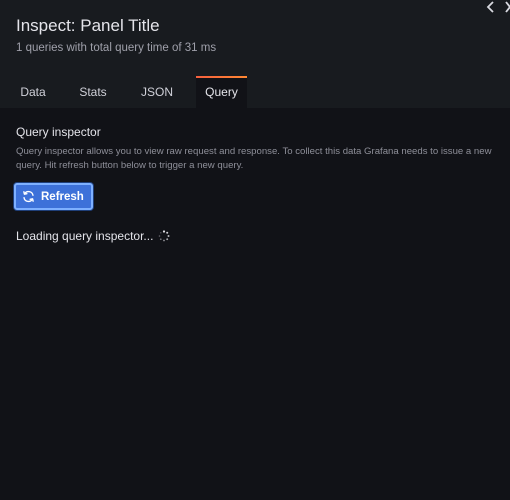 Image resolution: width=510 pixels, height=500 pixels. What do you see at coordinates (28, 196) in the screenshot?
I see `refresh-icon` at bounding box center [28, 196].